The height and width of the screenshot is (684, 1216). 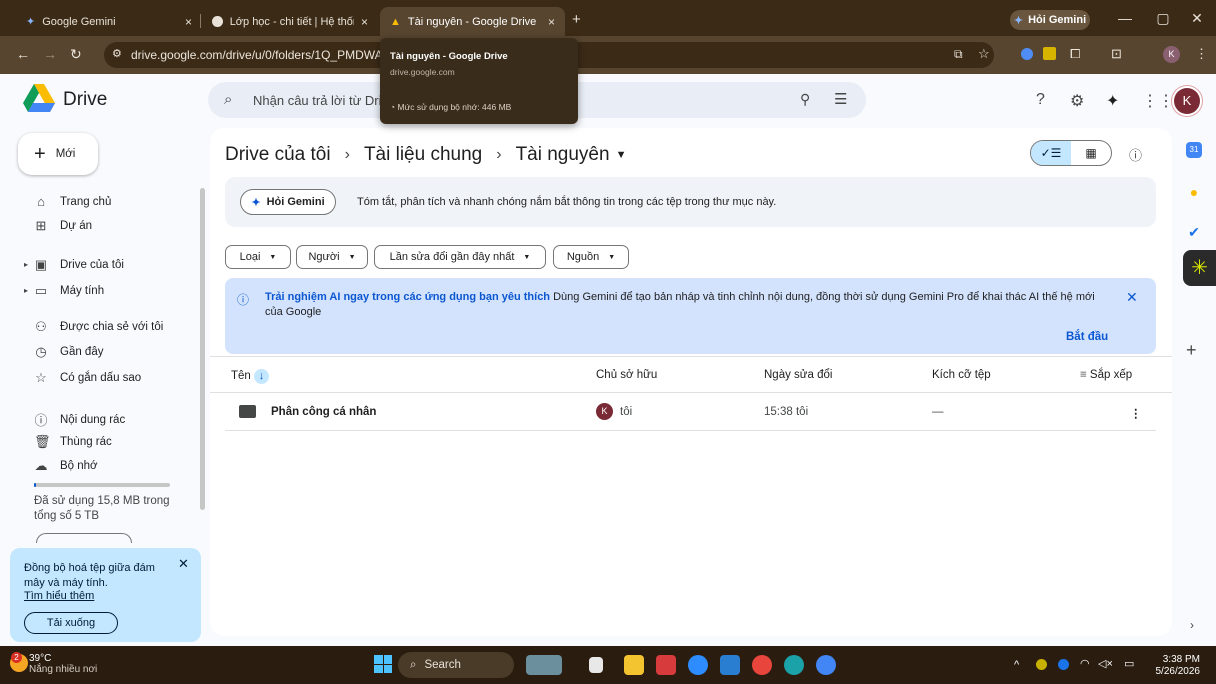 I want to click on breadcrumb-current-folder: Tài nguyên, so click(x=563, y=155).